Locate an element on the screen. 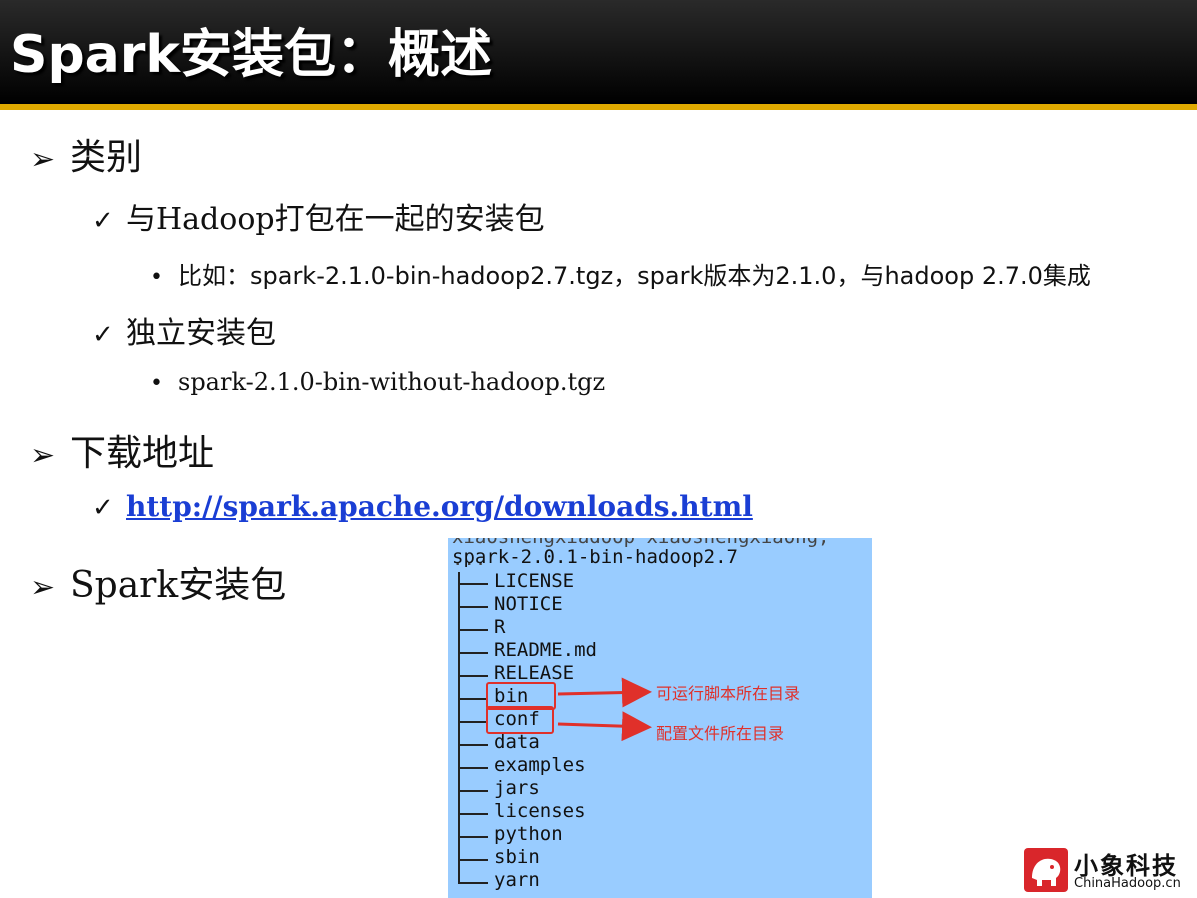  bin-arrow-icon is located at coordinates (604, 692).